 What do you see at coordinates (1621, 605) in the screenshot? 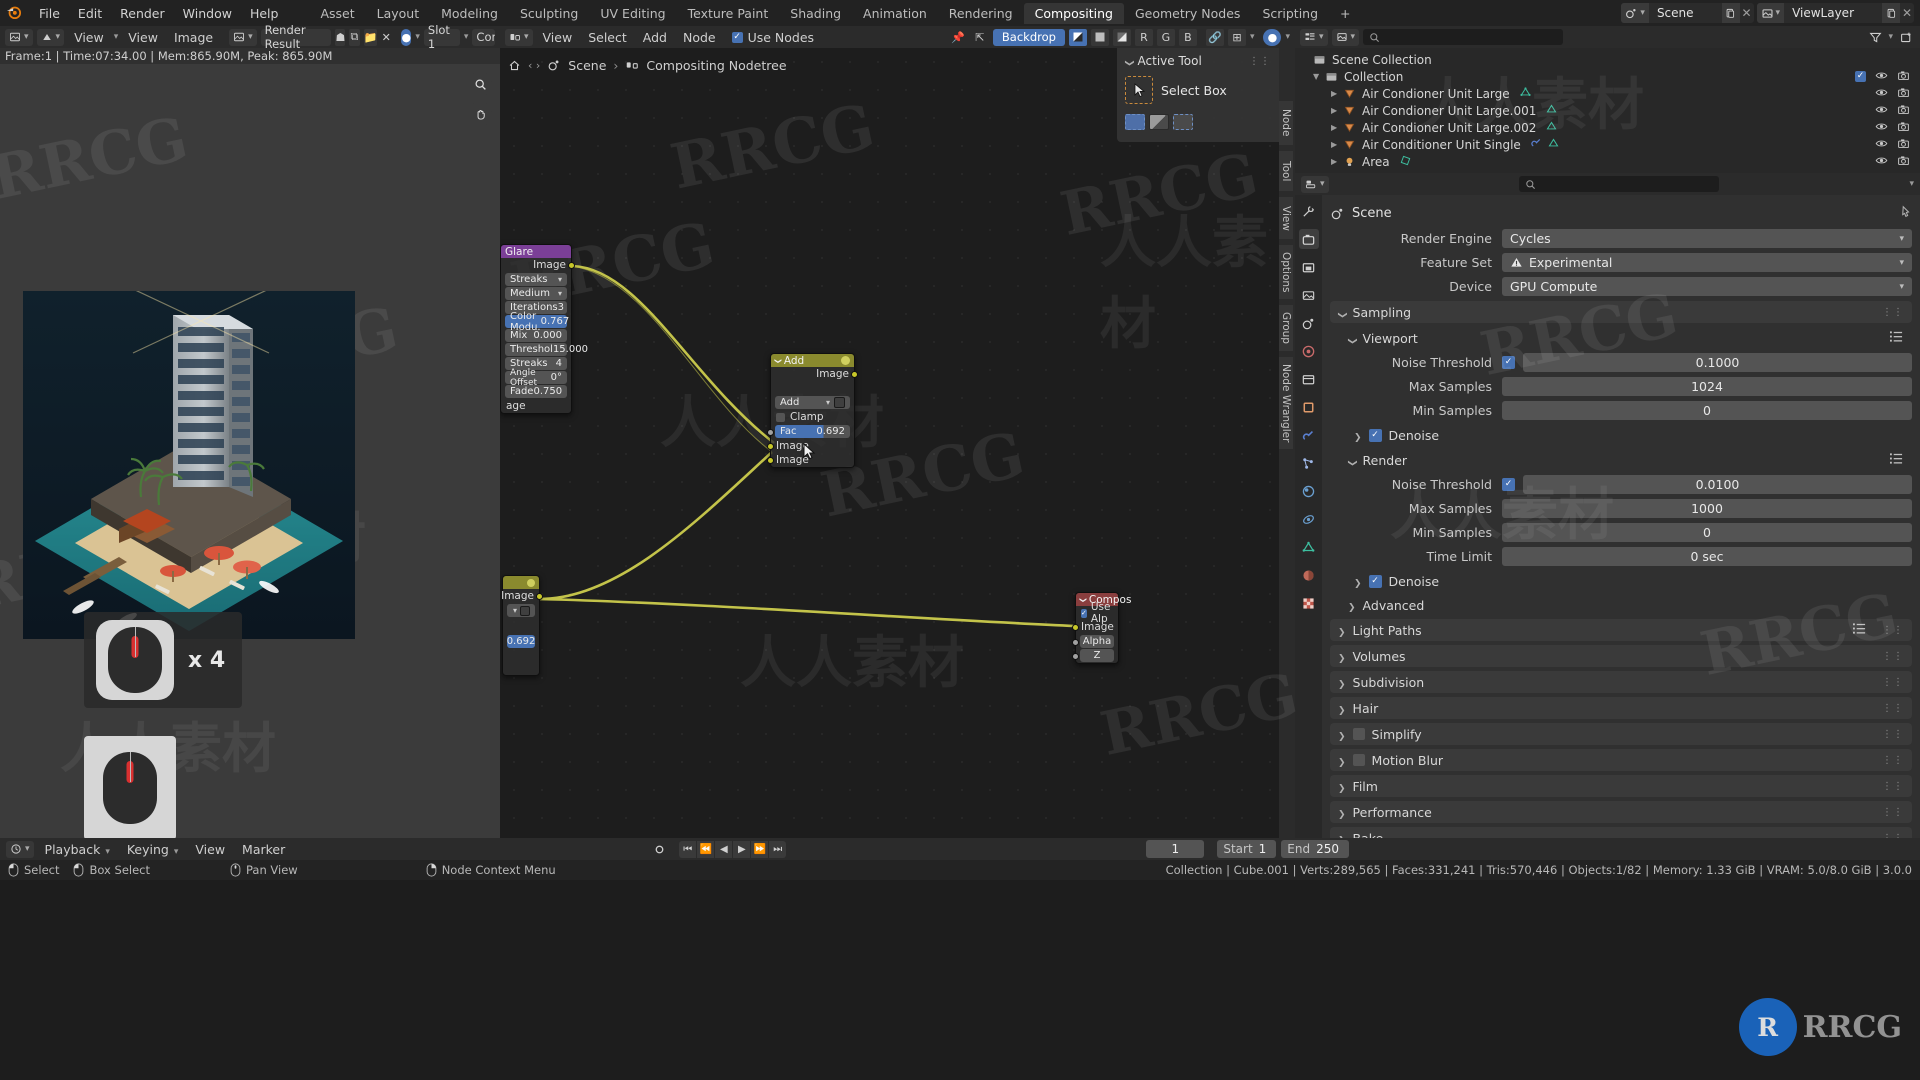
I see `advanced-subpanel-header: Advanced` at bounding box center [1621, 605].